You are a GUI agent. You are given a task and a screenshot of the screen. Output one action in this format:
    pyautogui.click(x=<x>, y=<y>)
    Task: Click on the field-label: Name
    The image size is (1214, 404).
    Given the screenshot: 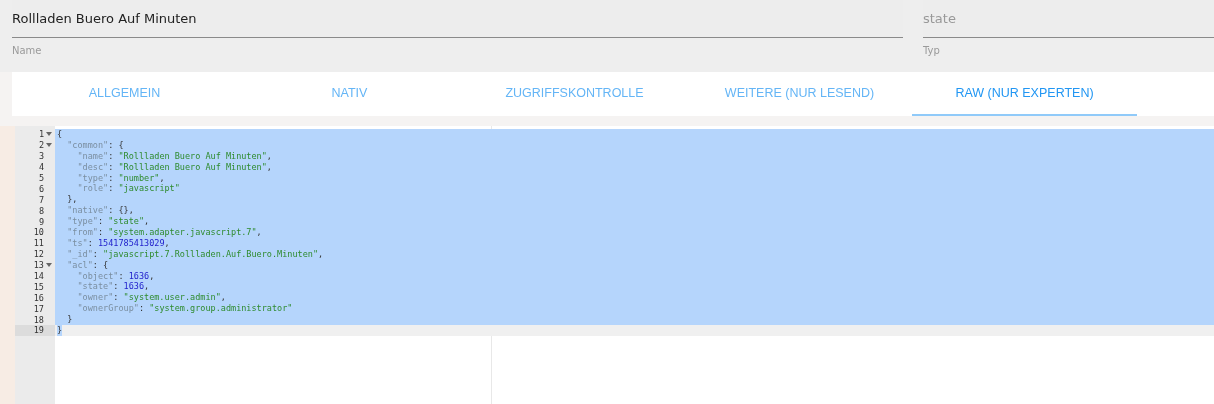 What is the action you would take?
    pyautogui.click(x=27, y=50)
    